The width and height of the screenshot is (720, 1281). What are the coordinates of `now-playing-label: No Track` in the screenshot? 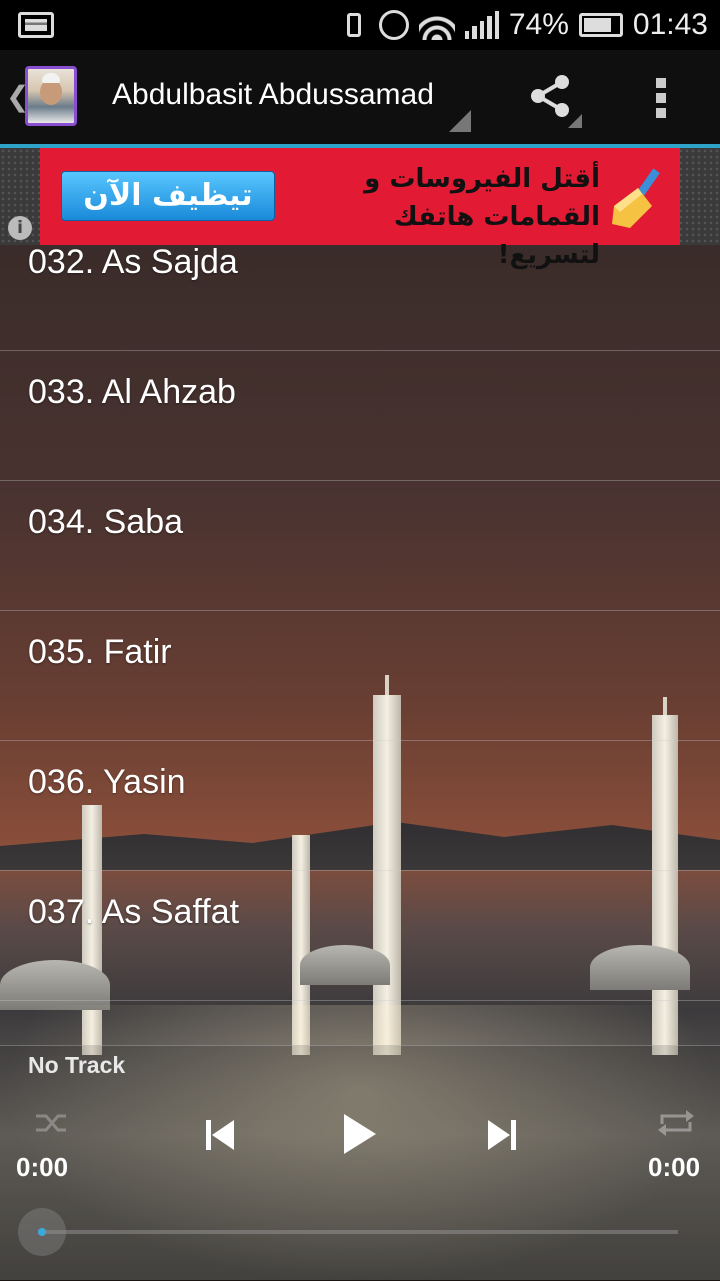 It's located at (77, 1065).